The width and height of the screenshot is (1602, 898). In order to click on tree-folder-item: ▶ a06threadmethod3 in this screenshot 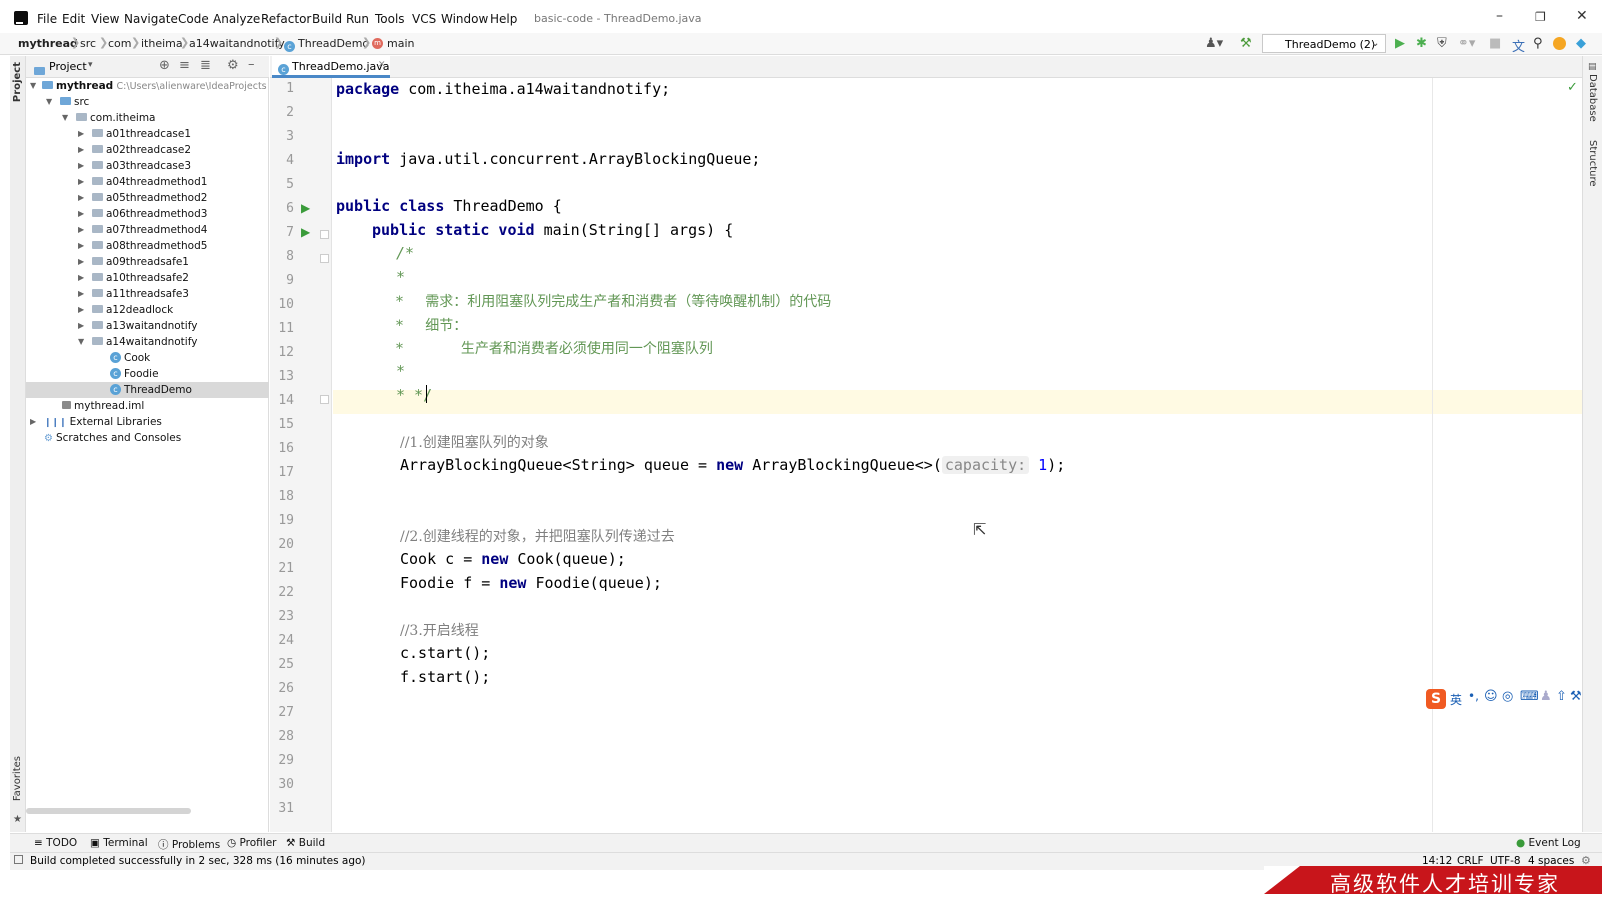, I will do `click(147, 214)`.